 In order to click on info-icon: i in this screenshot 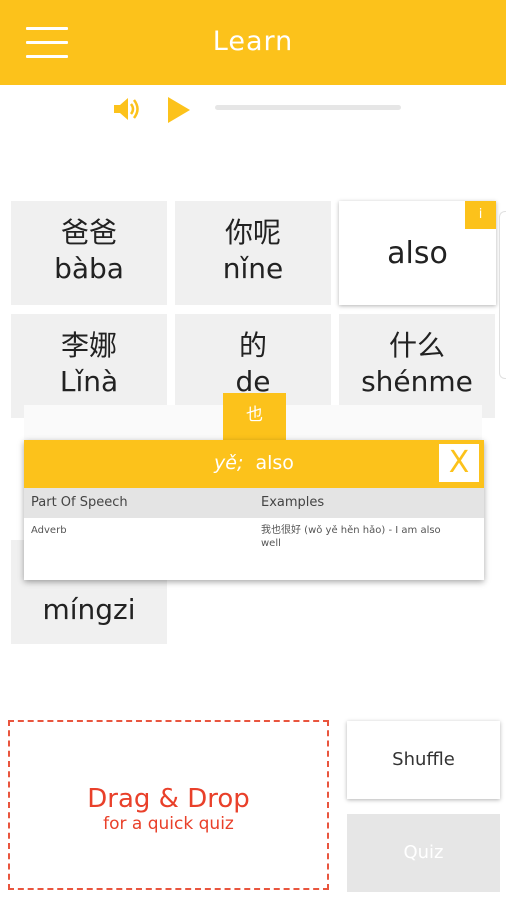, I will do `click(480, 215)`.